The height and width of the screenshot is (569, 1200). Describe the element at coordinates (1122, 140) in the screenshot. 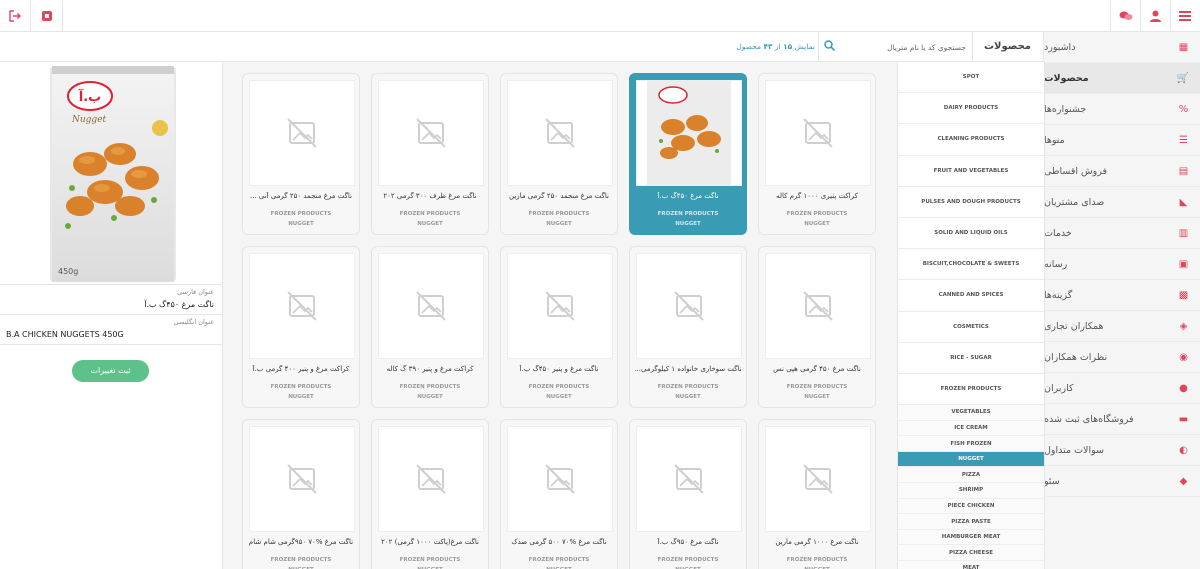

I see `sidebar-item-3: ☰ منوها ⌄` at that location.